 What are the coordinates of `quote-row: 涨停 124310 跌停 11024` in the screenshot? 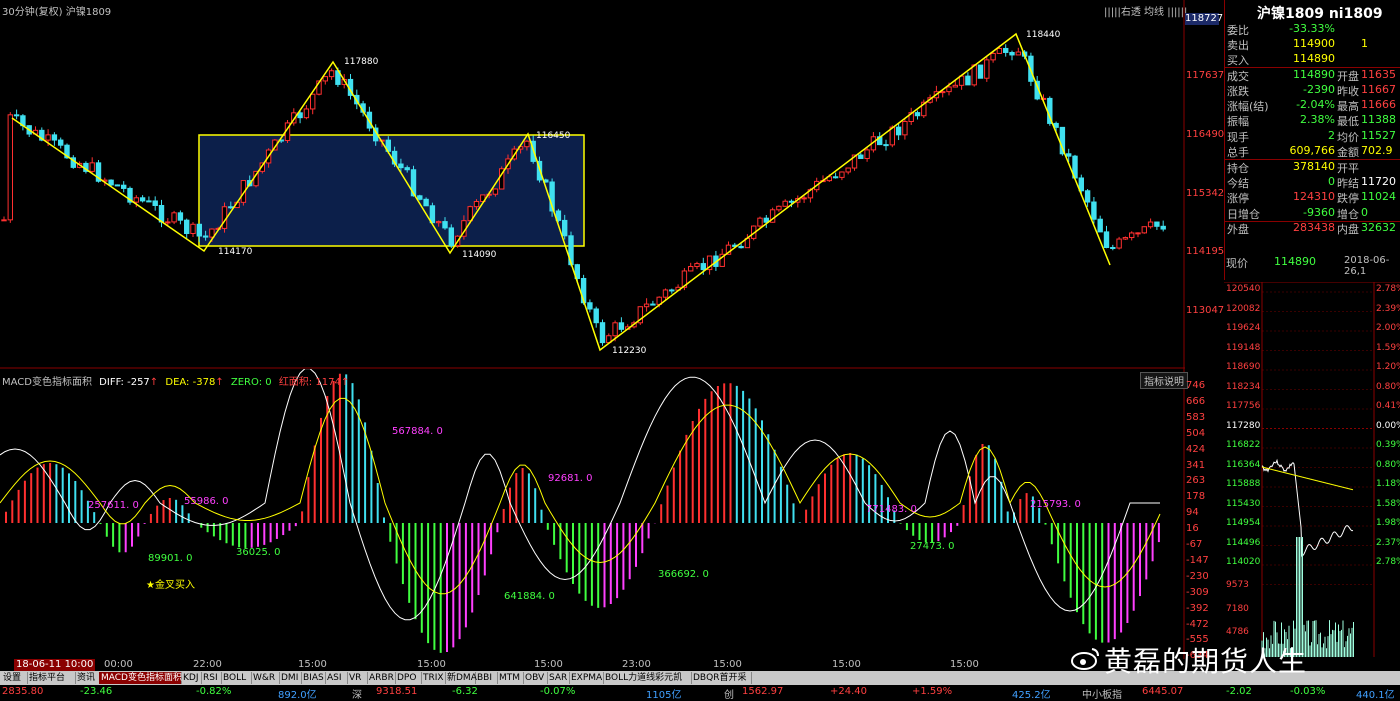 It's located at (1312, 197).